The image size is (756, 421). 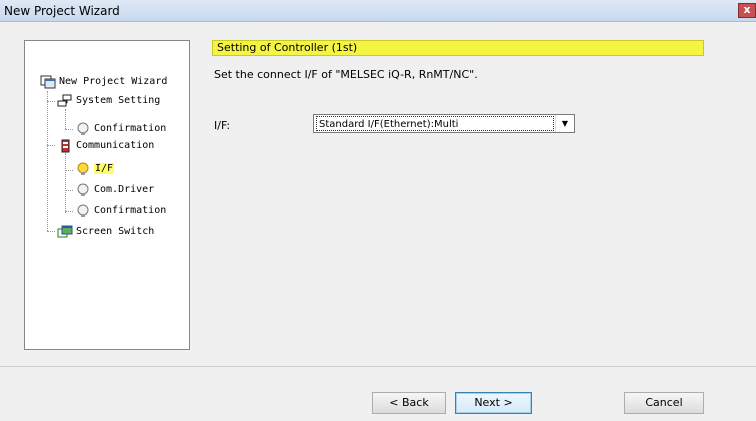 I want to click on title-bar: New Project Wizard x, so click(x=378, y=11).